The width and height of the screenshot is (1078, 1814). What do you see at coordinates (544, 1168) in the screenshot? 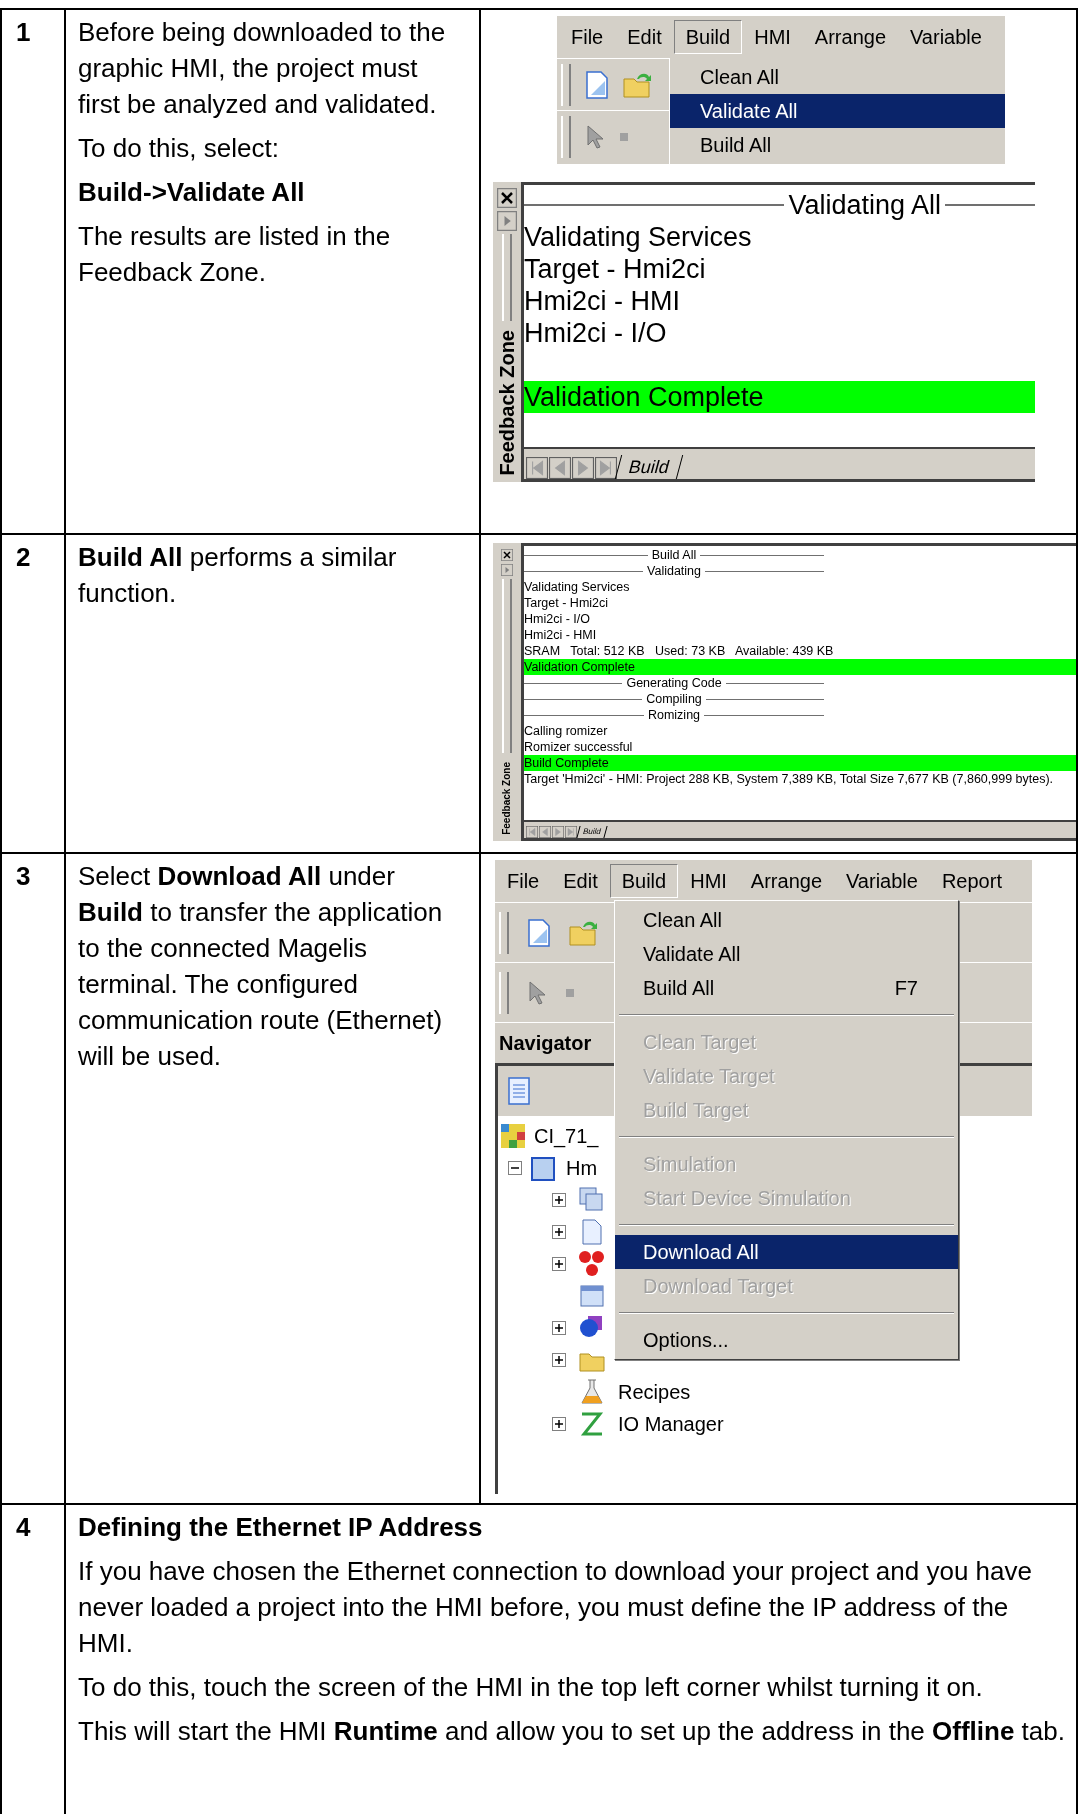
I see `square-icon` at bounding box center [544, 1168].